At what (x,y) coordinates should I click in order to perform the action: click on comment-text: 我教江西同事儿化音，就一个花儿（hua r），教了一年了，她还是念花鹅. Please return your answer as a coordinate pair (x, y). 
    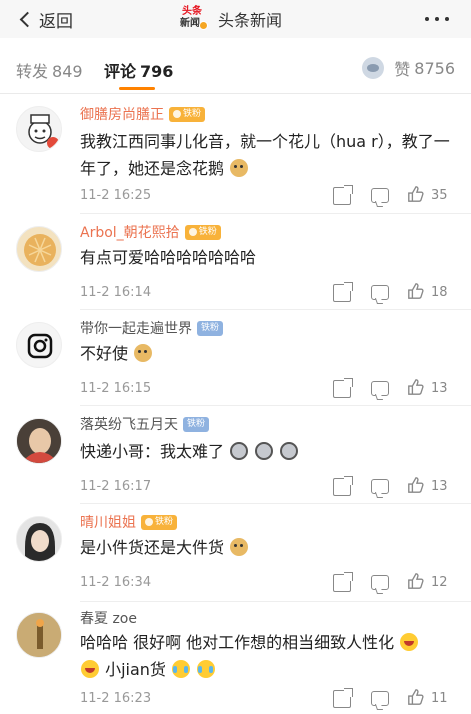
    Looking at the image, I should click on (265, 155).